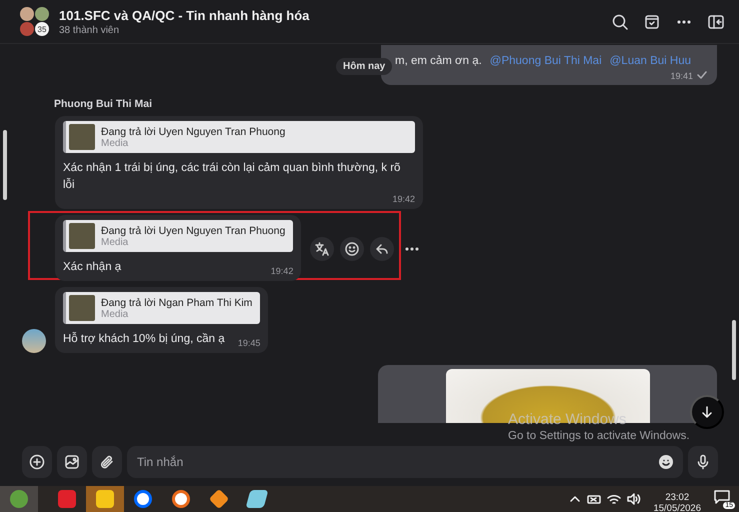 Image resolution: width=739 pixels, height=512 pixels. I want to click on message-text: m, em cảm ơn ạ., so click(438, 61).